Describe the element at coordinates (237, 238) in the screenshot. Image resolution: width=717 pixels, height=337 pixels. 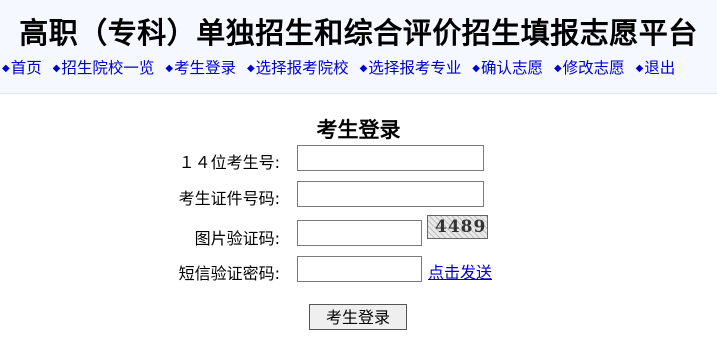
I see `captcha-label: 图片验证码:` at that location.